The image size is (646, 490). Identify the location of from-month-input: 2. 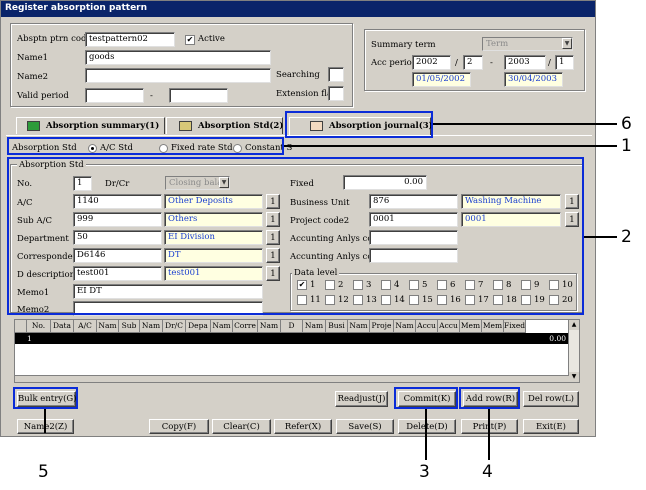
(473, 62).